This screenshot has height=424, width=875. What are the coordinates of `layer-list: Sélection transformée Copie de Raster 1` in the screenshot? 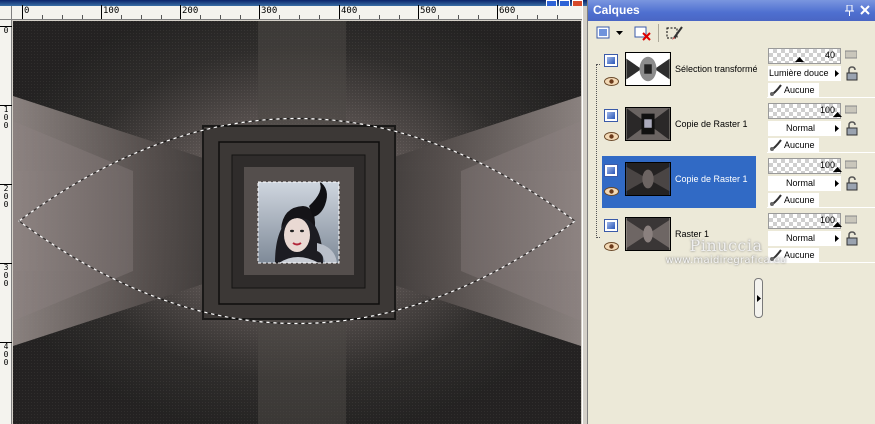 It's located at (680, 155).